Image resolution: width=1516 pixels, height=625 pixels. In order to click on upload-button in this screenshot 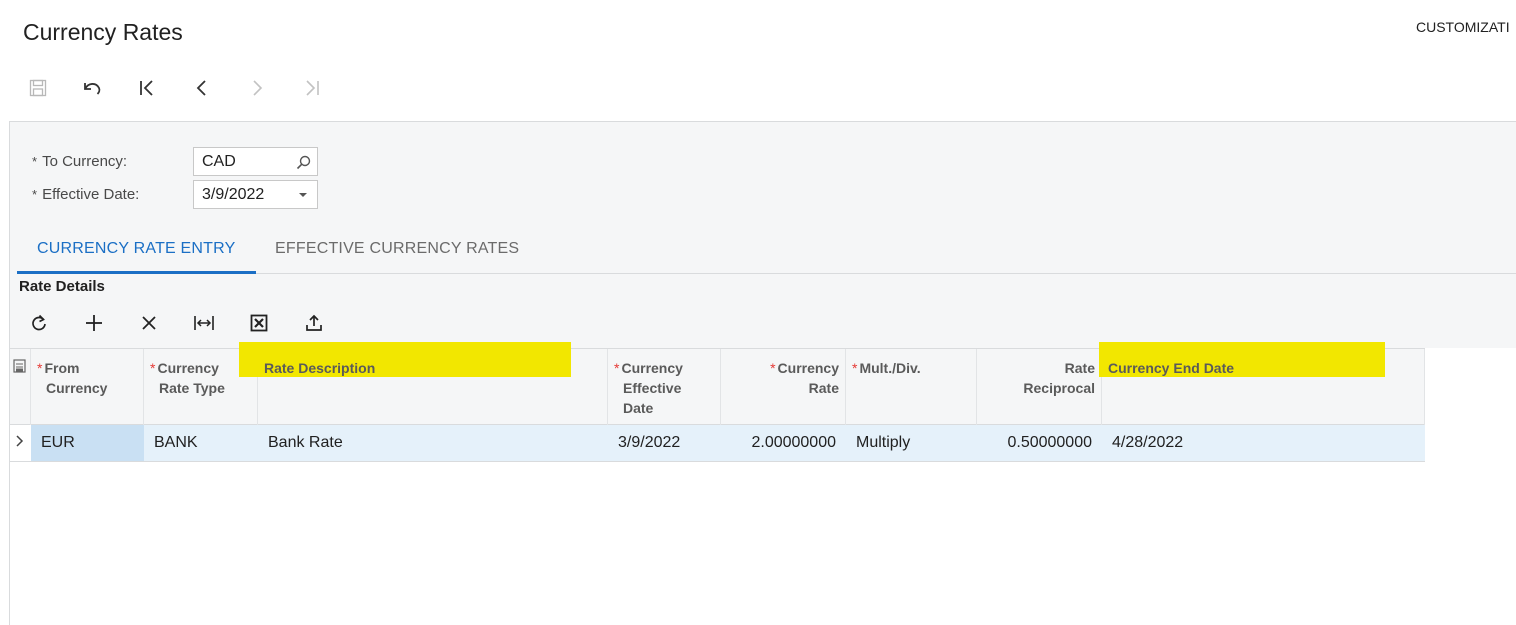, I will do `click(314, 325)`.